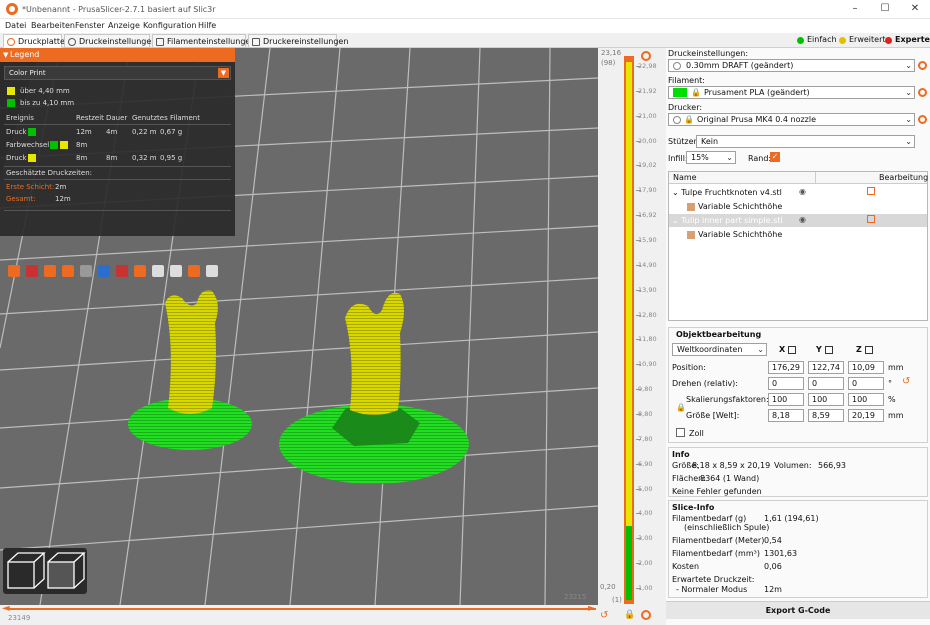 The image size is (930, 625). What do you see at coordinates (786, 383) in the screenshot?
I see `rotation-x-input: 0` at bounding box center [786, 383].